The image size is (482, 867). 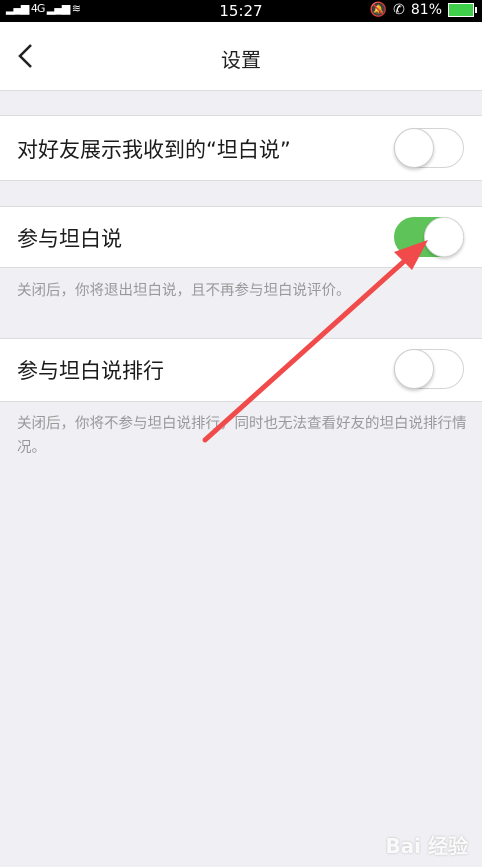 I want to click on toggle-participate, so click(x=429, y=237).